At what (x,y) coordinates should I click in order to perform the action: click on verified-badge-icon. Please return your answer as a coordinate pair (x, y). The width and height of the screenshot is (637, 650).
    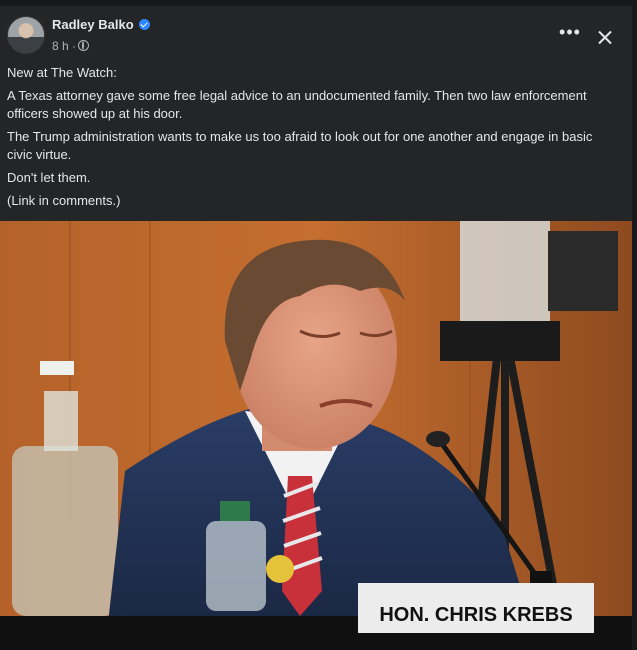
    Looking at the image, I should click on (144, 24).